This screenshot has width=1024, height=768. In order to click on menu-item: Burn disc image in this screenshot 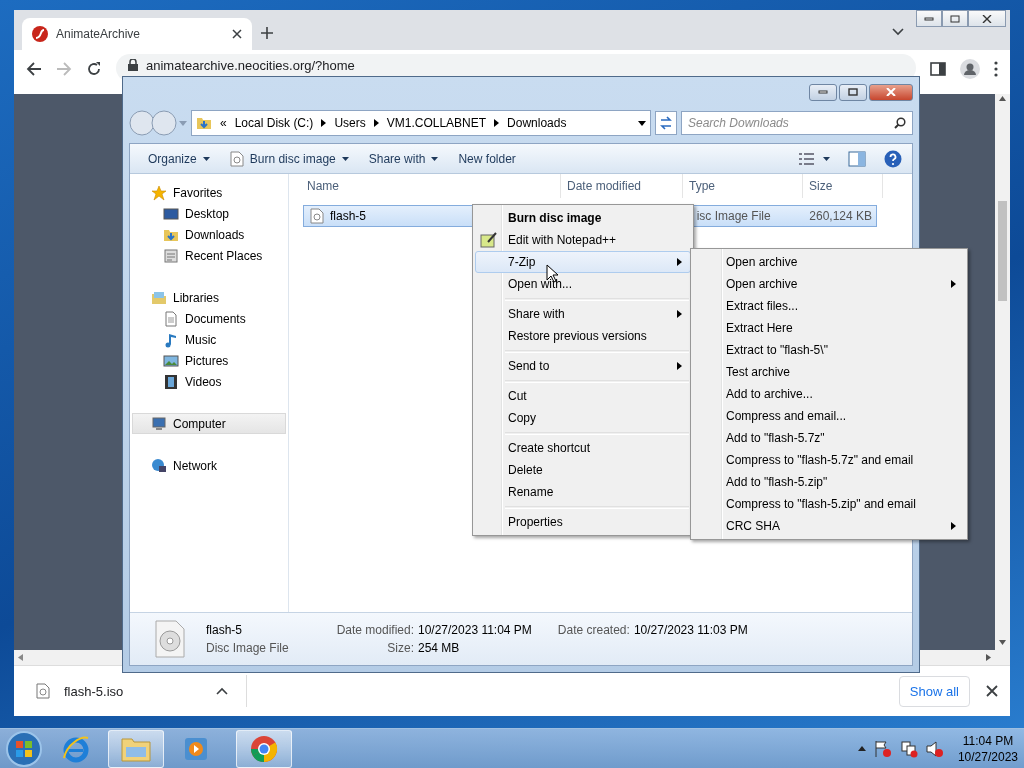, I will do `click(583, 218)`.